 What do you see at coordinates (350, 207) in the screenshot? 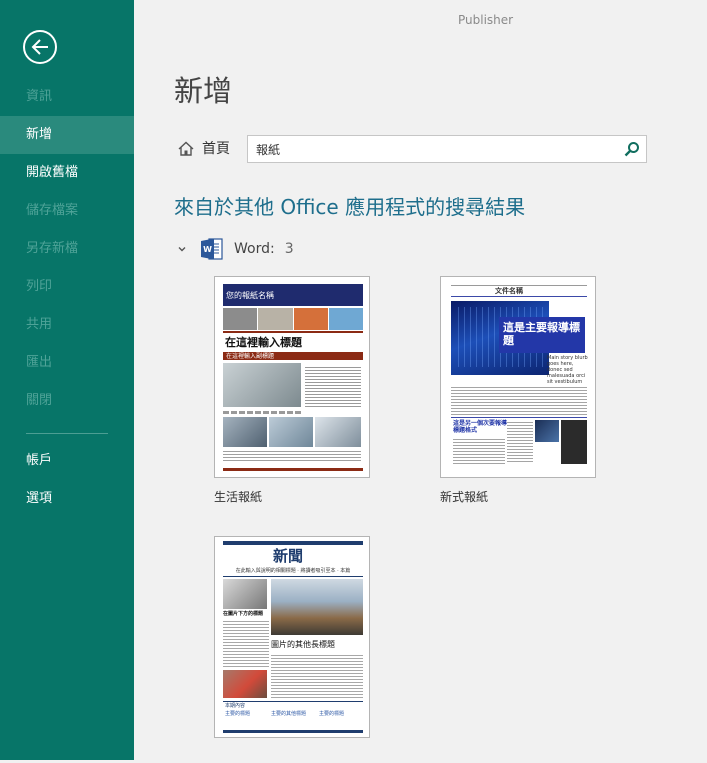
I see `results-heading: 來自於其他 Office 應用程式的搜尋結果` at bounding box center [350, 207].